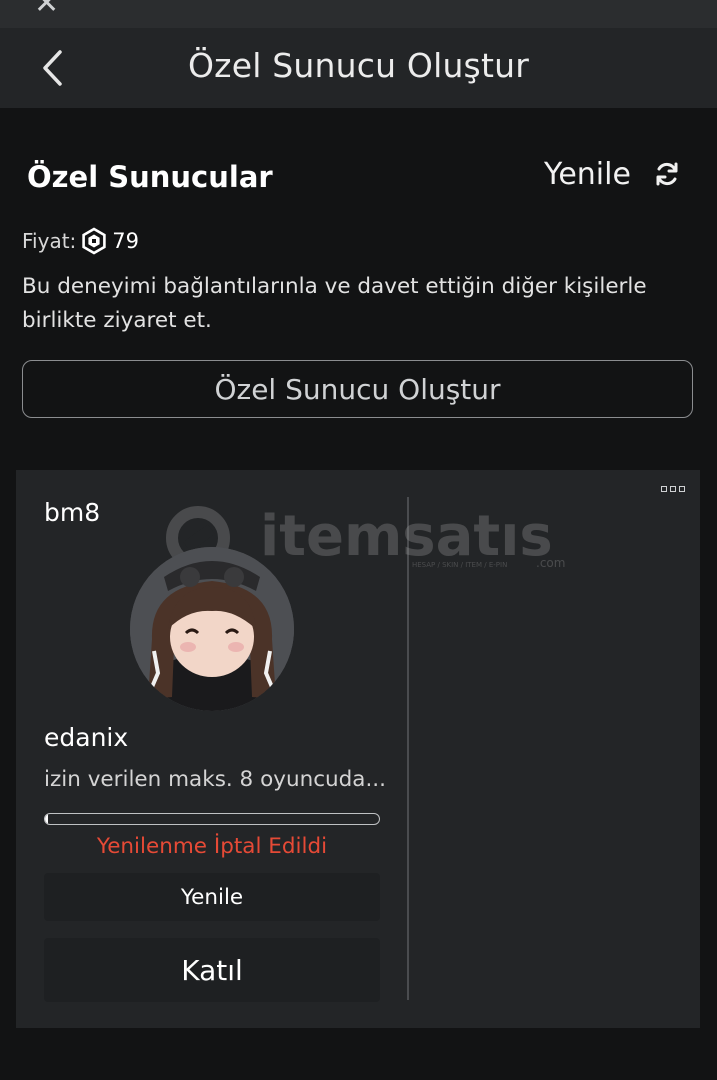  I want to click on page-title: Özel Sunucu Oluştur, so click(358, 65).